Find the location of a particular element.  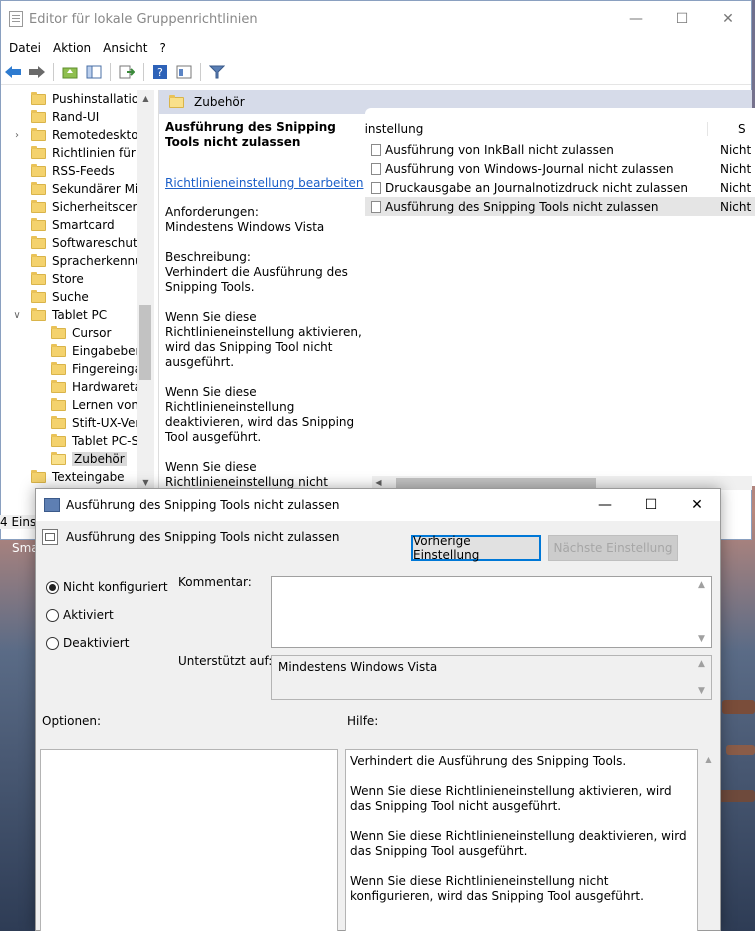

supported-scrollbar: ▲ ▼ is located at coordinates (702, 677).